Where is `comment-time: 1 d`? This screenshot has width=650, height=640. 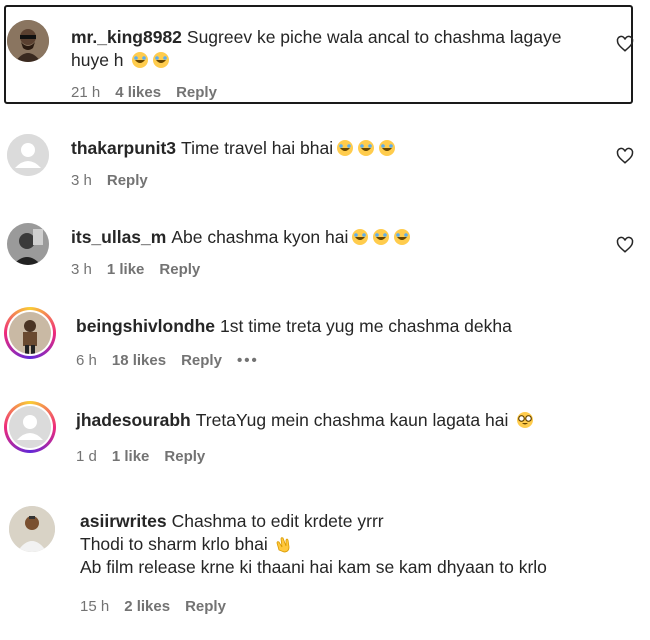 comment-time: 1 d is located at coordinates (86, 456).